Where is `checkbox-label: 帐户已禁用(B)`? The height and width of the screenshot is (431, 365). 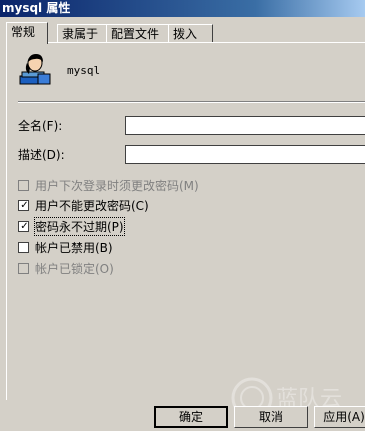
checkbox-label: 帐户已禁用(B) is located at coordinates (74, 247).